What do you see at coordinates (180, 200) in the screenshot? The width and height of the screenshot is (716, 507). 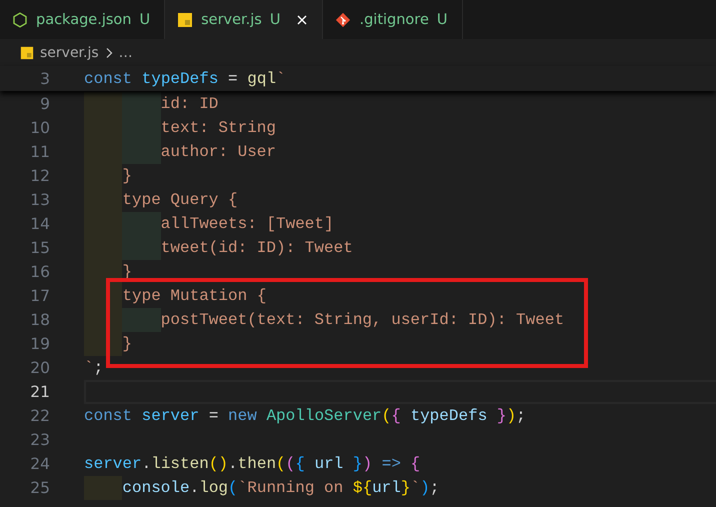 I see `code-line: type Query {` at bounding box center [180, 200].